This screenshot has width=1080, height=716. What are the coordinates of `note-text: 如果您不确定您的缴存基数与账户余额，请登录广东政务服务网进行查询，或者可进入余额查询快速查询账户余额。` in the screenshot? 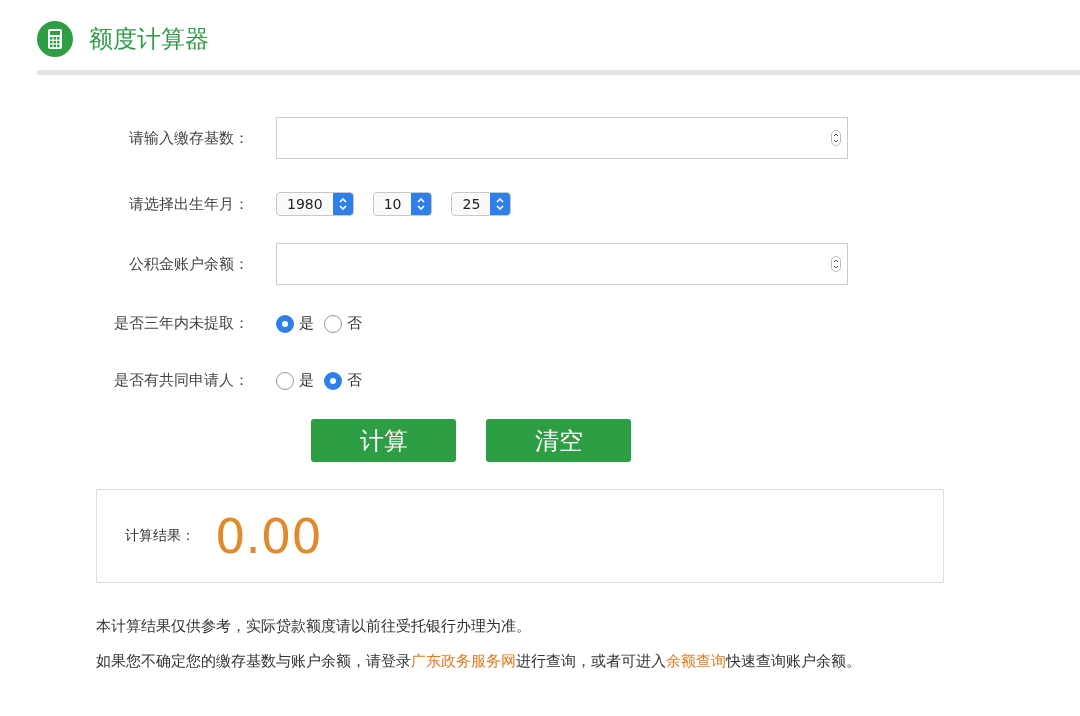 It's located at (479, 661).